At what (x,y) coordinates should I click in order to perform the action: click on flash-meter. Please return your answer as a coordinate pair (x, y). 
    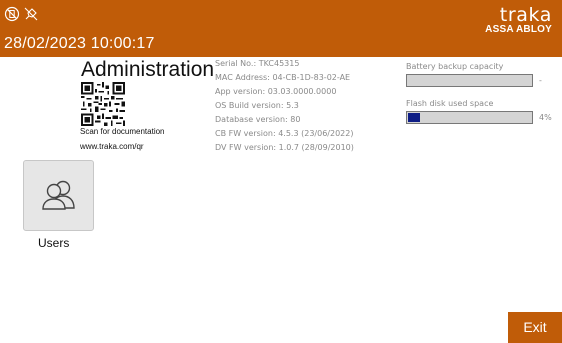
    Looking at the image, I should click on (469, 117).